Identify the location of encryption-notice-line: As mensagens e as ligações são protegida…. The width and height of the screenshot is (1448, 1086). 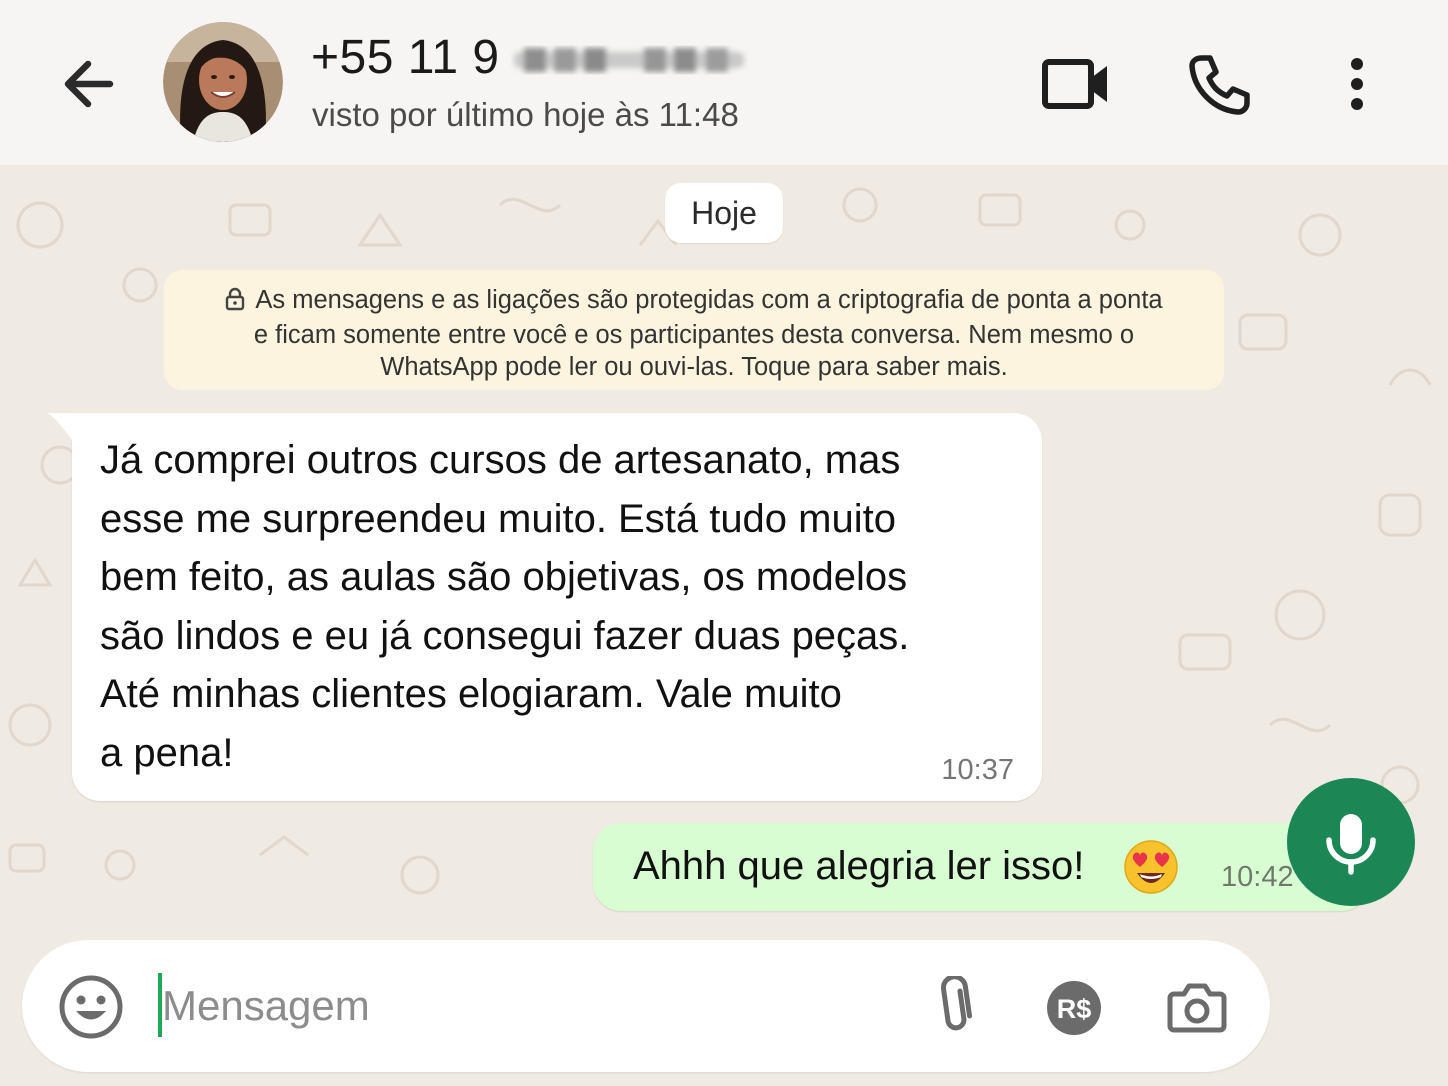
(709, 300).